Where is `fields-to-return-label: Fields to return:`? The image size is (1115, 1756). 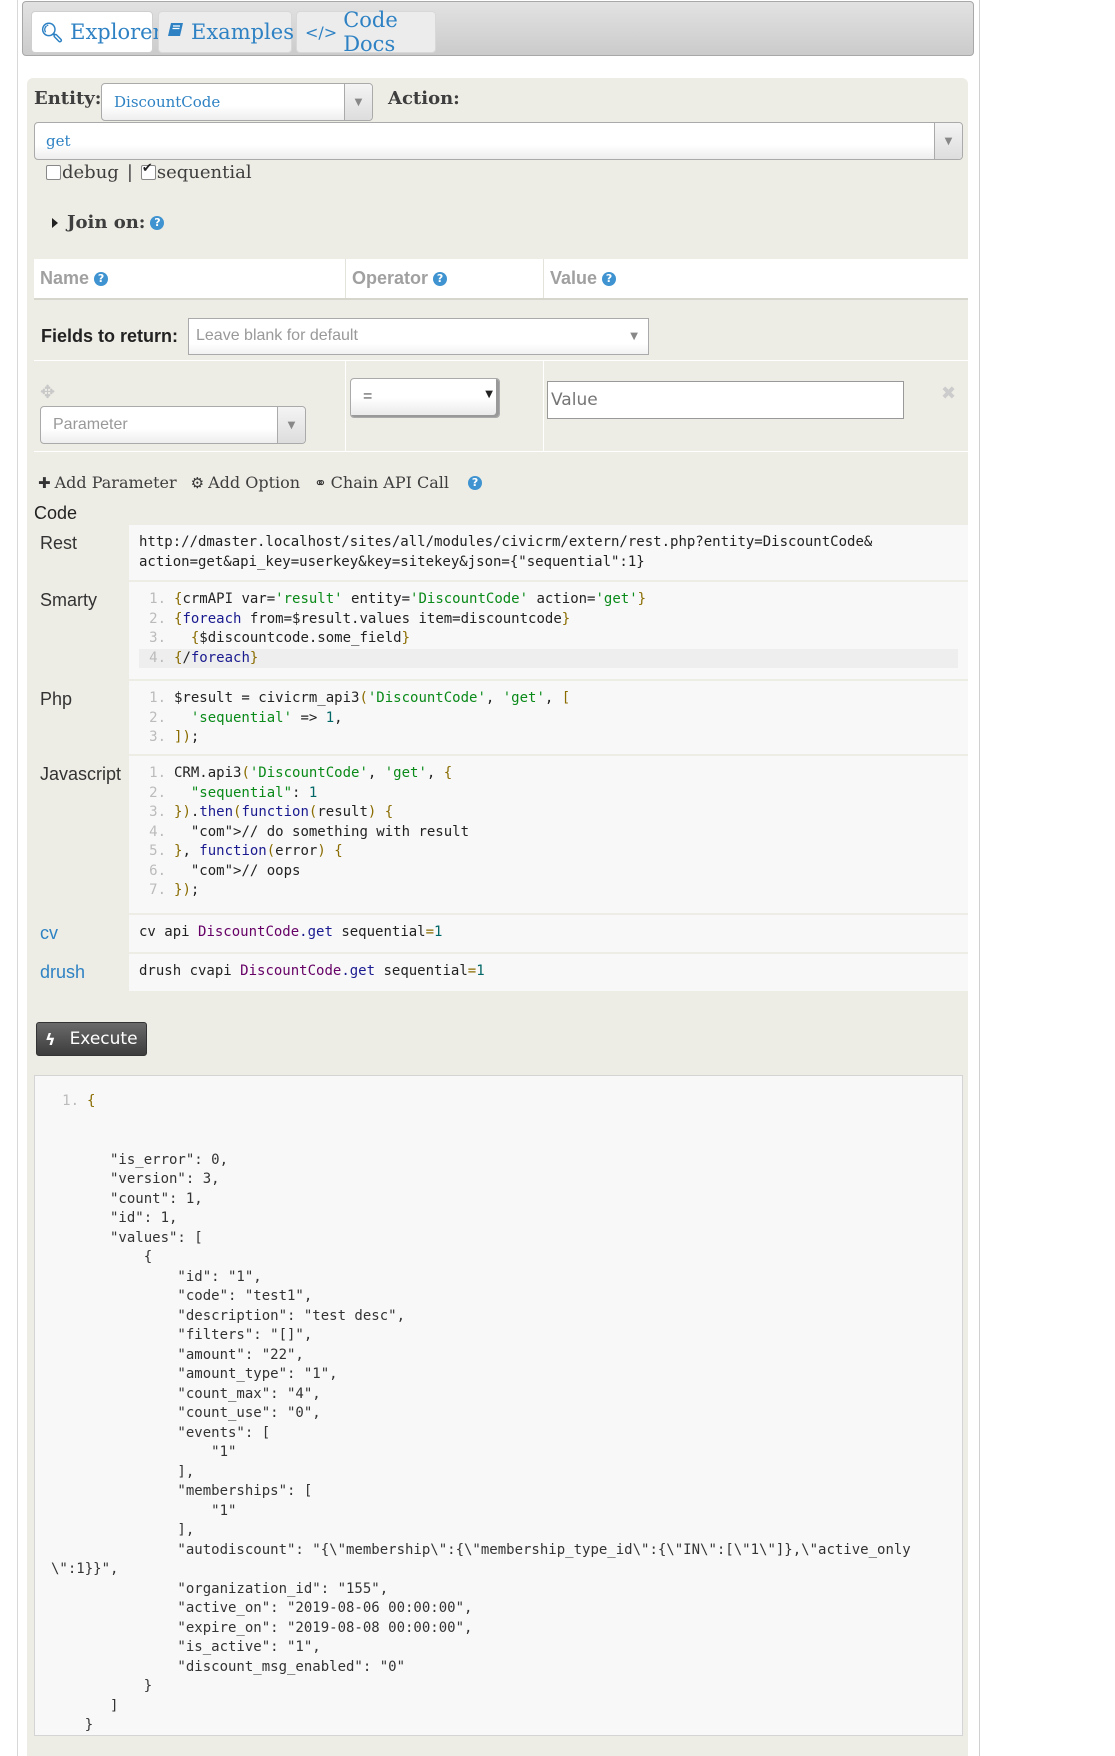
fields-to-return-label: Fields to return: is located at coordinates (110, 336).